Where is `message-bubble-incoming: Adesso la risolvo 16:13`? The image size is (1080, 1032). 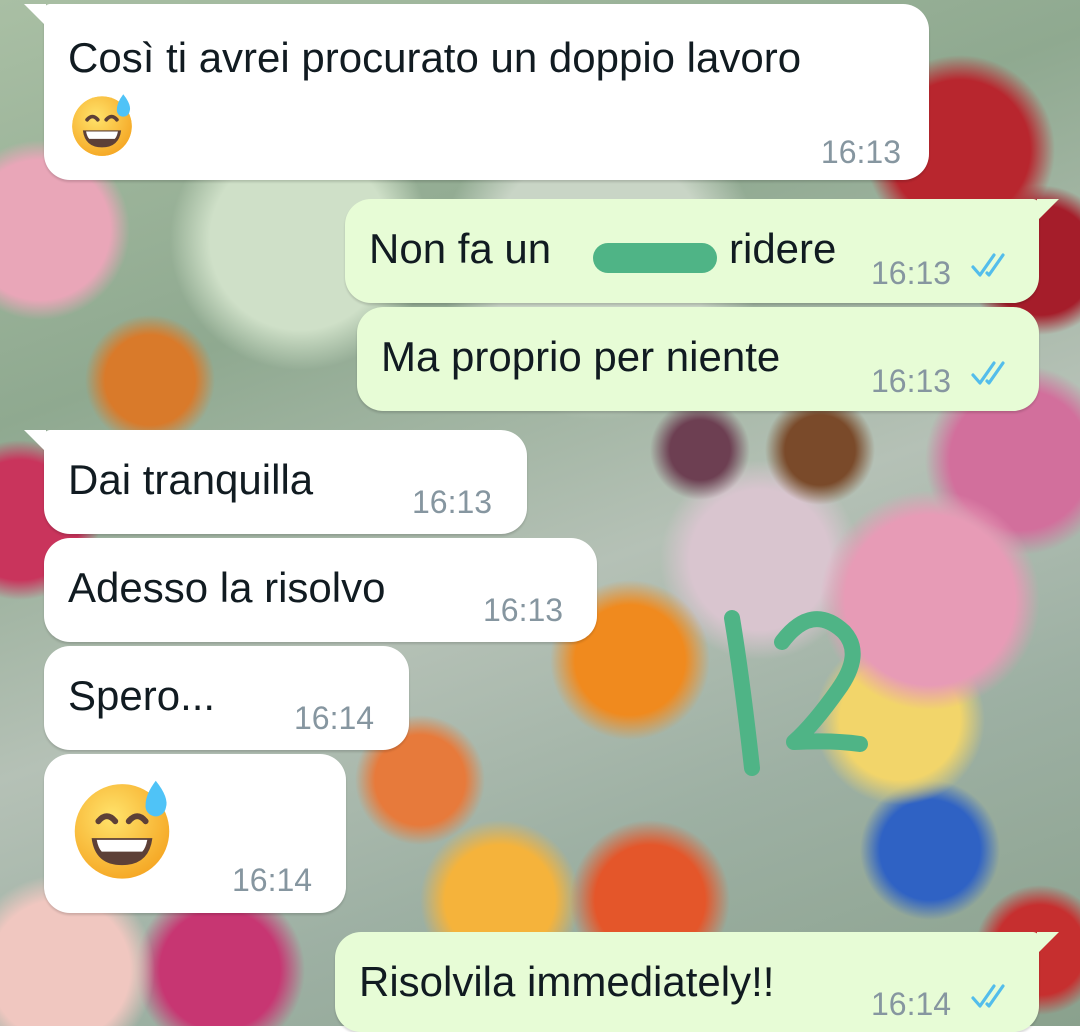 message-bubble-incoming: Adesso la risolvo 16:13 is located at coordinates (320, 590).